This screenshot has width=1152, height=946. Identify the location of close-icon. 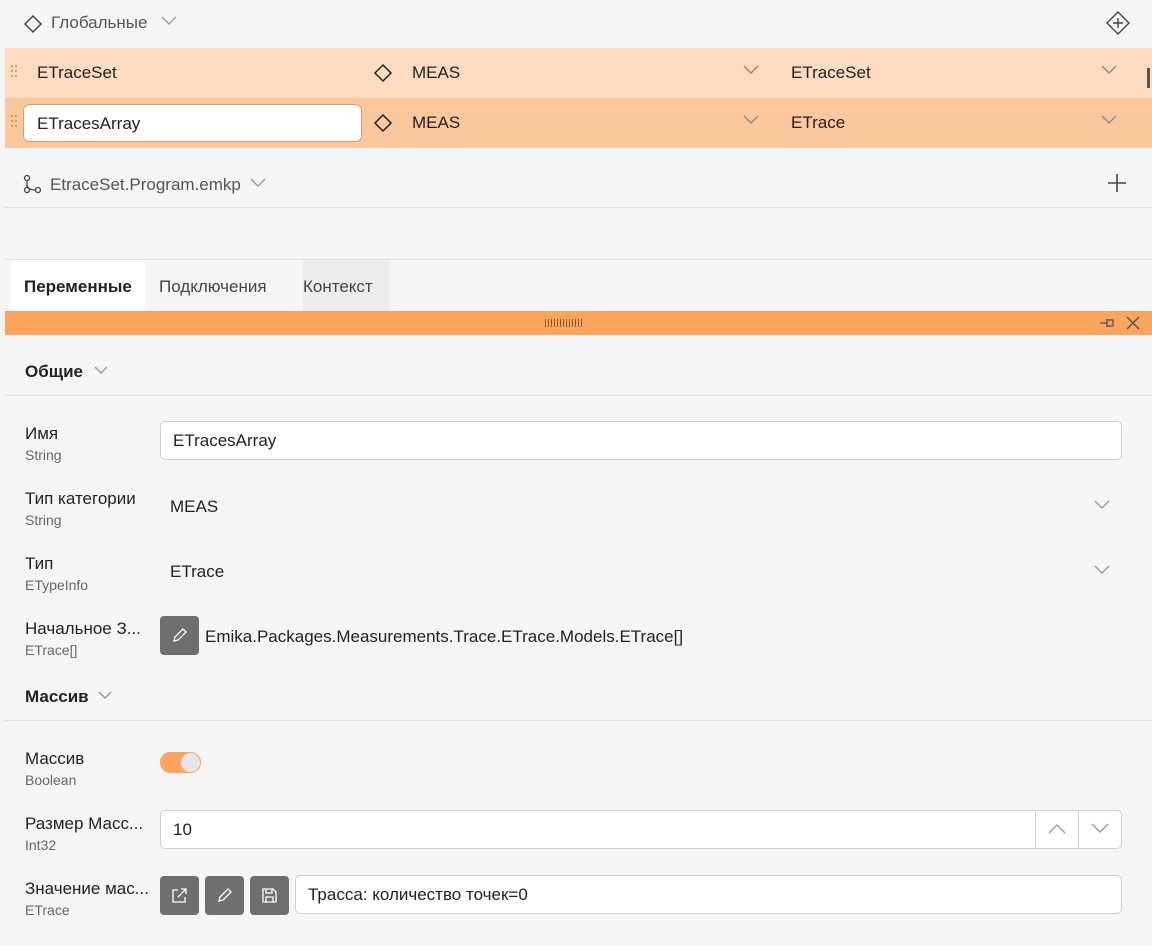
(1133, 323).